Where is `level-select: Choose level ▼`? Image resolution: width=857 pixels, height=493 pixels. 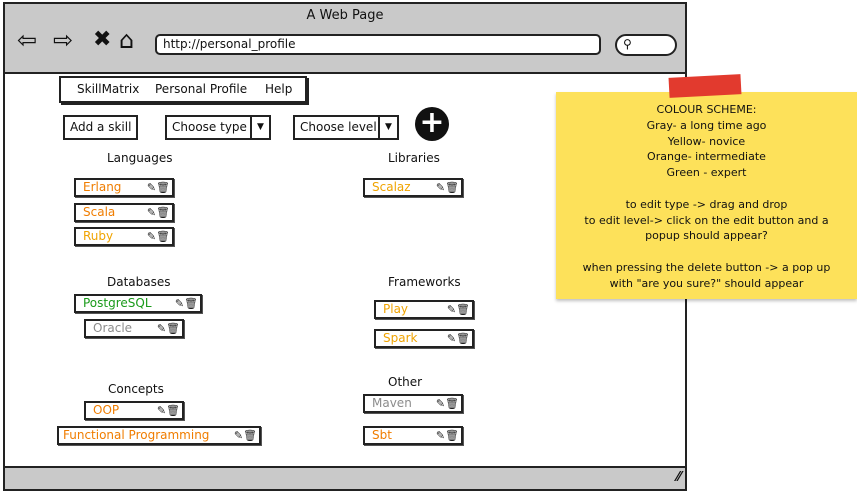
level-select: Choose level ▼ is located at coordinates (346, 127).